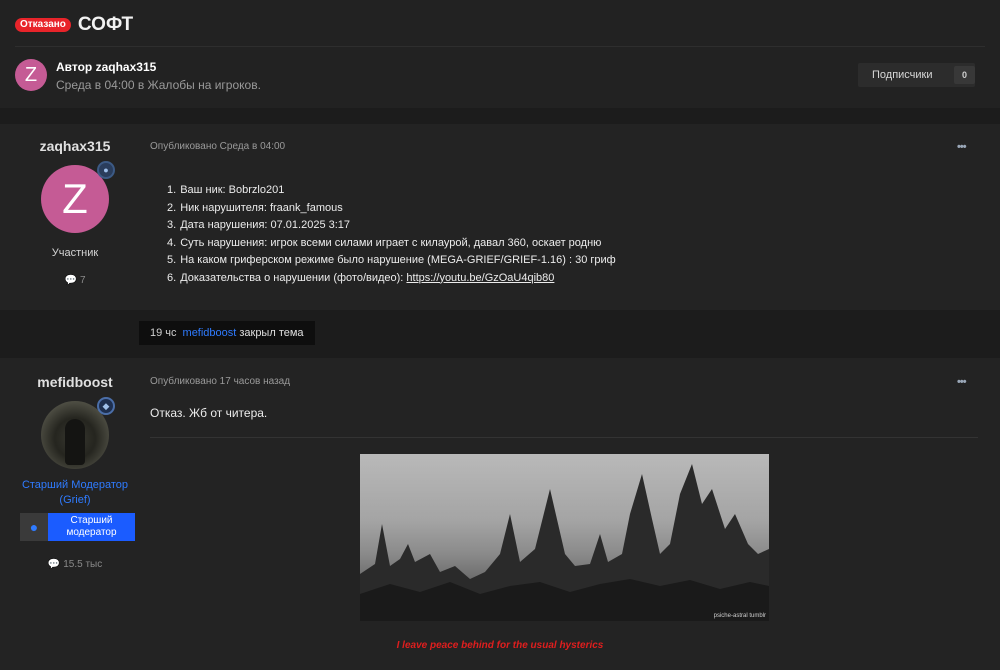 The image size is (1000, 670). What do you see at coordinates (75, 382) in the screenshot?
I see `username: mefidboost` at bounding box center [75, 382].